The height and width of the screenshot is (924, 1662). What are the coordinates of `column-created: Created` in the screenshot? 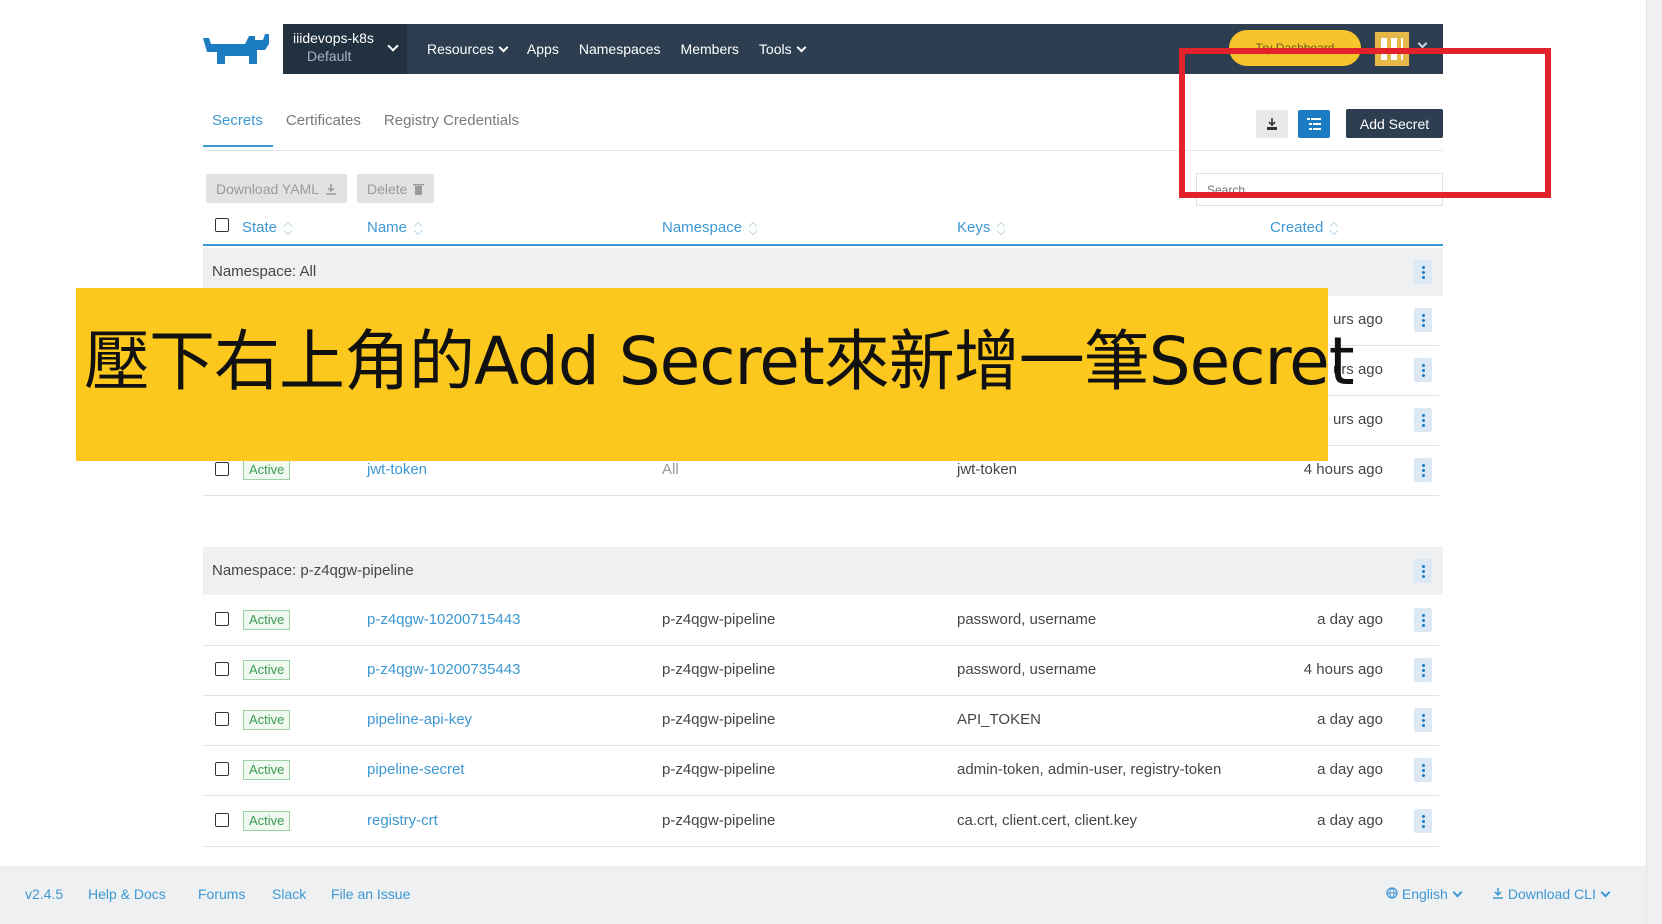 It's located at (1304, 227).